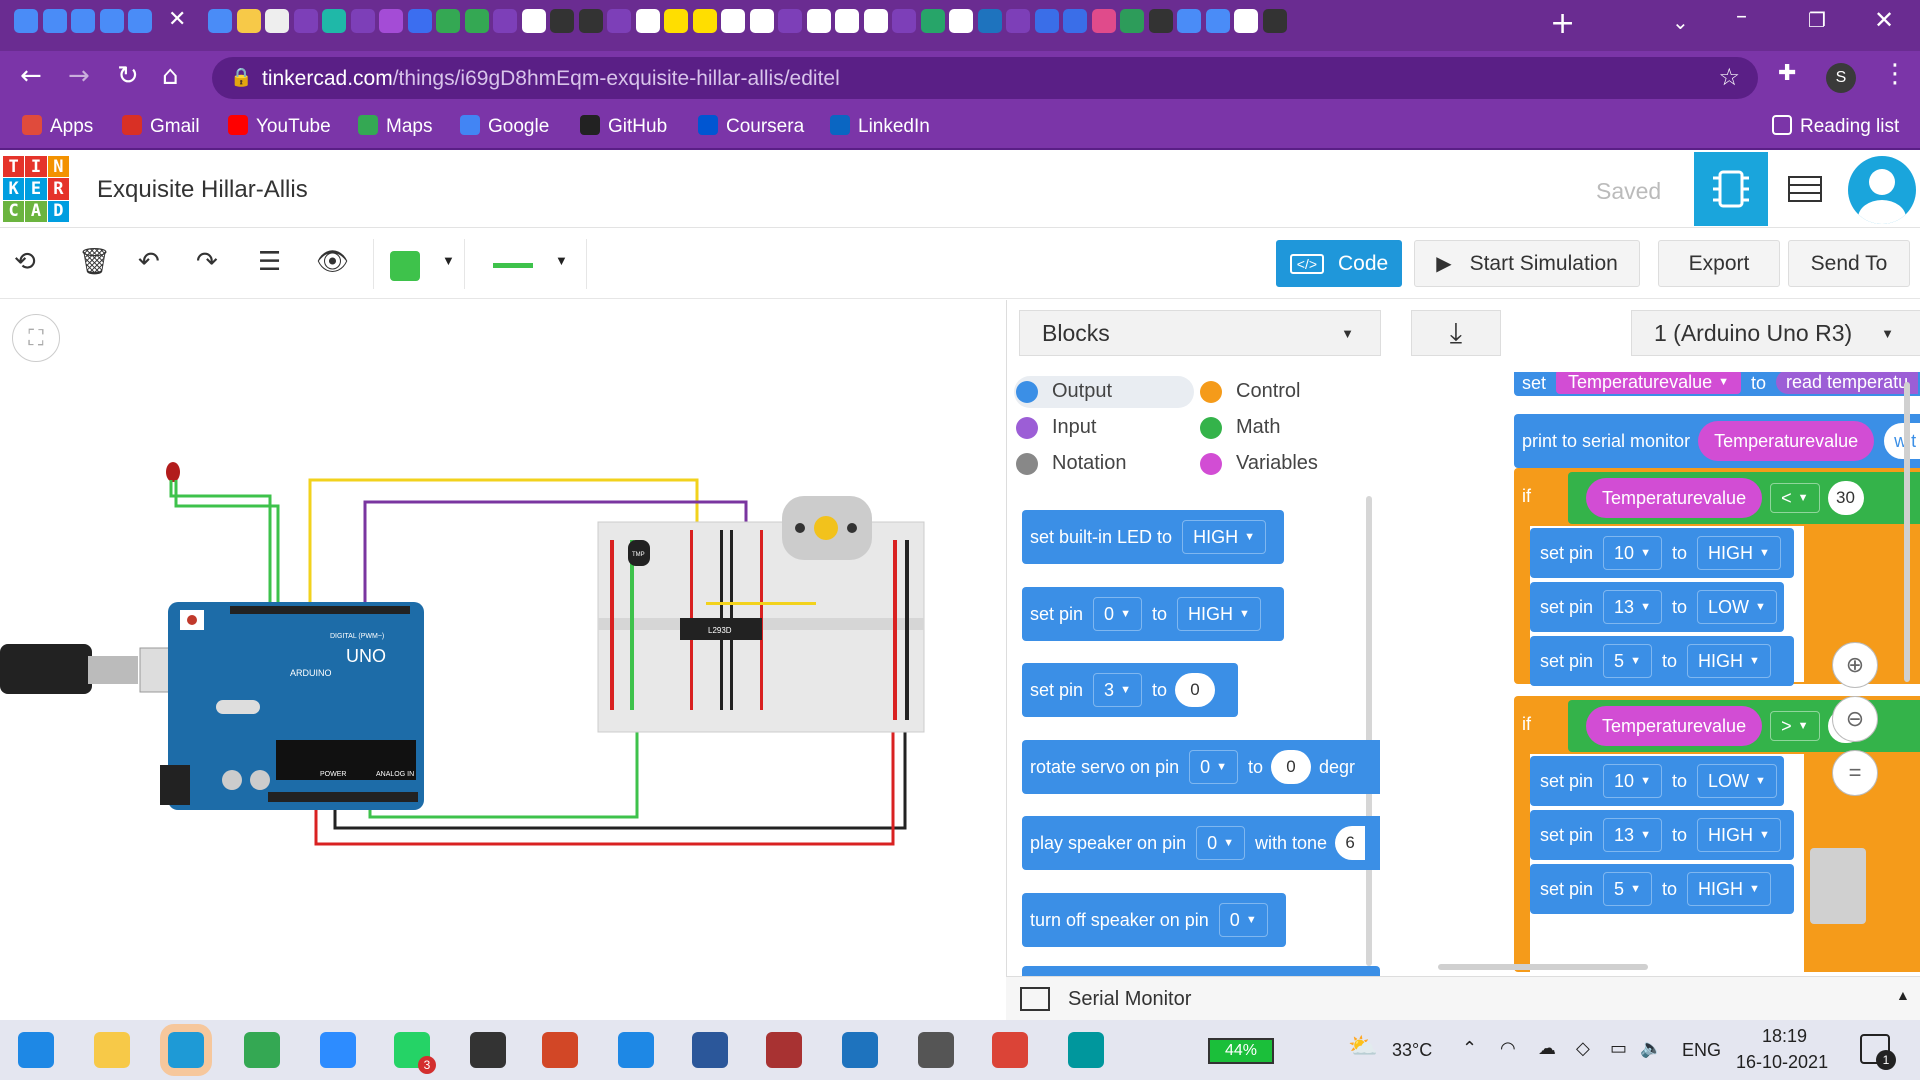 Image resolution: width=1920 pixels, height=1080 pixels. I want to click on bookmark-linkedin: LinkedIn, so click(880, 126).